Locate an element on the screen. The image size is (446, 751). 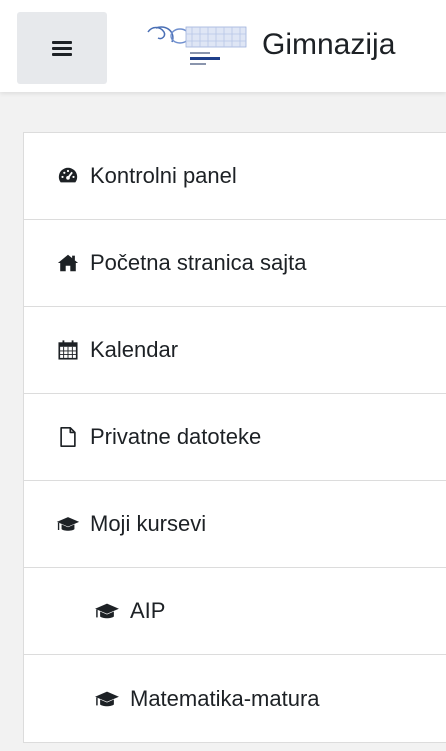
nav-item-course-aip: AIP is located at coordinates (235, 611).